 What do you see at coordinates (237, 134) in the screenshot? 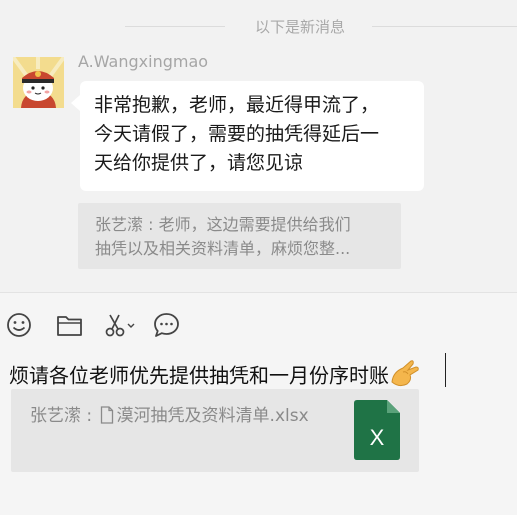
I see `message-line: 今天请假了，需要的抽凭得延后一` at bounding box center [237, 134].